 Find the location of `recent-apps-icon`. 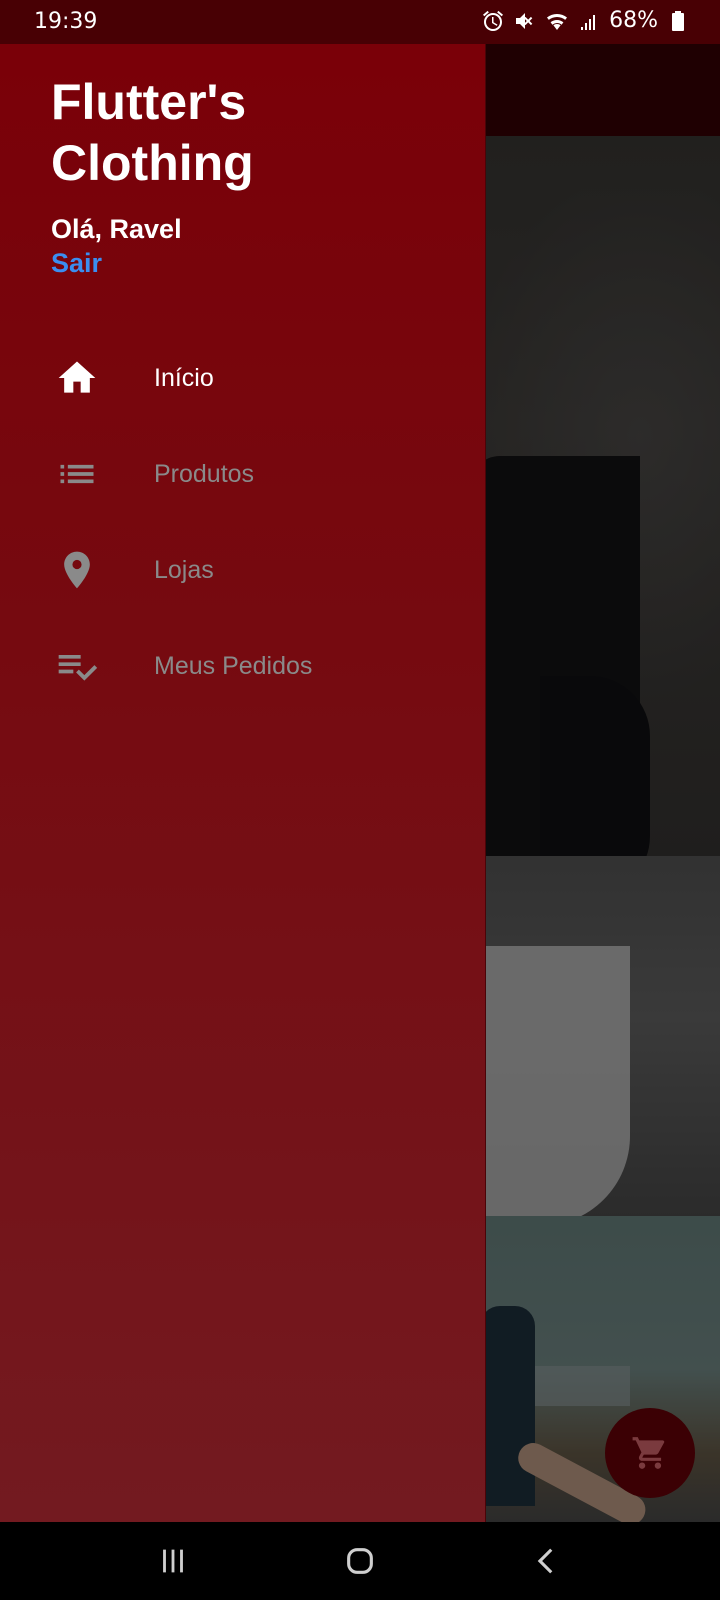

recent-apps-icon is located at coordinates (173, 1561).